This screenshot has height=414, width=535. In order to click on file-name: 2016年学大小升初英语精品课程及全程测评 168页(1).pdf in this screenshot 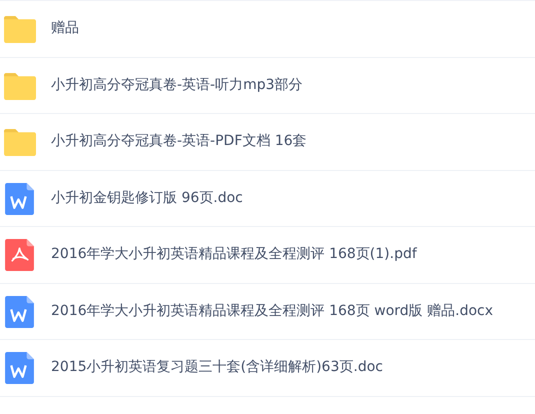, I will do `click(234, 255)`.